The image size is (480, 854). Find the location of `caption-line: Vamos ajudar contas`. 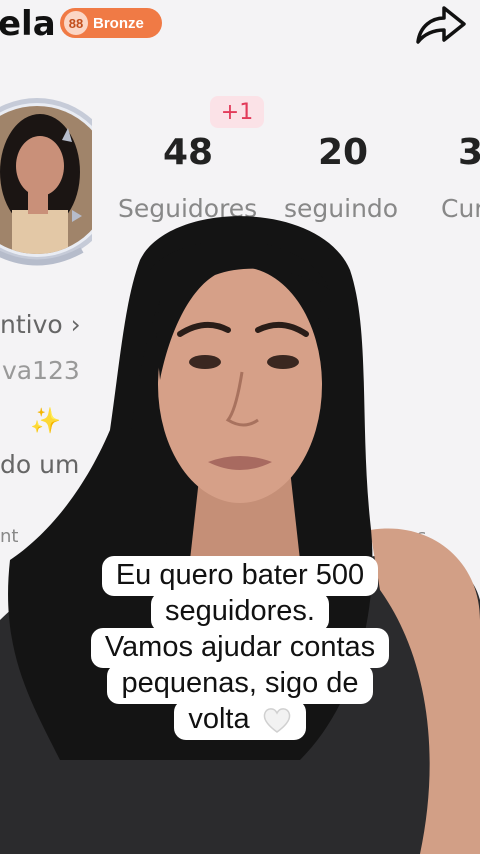

caption-line: Vamos ajudar contas is located at coordinates (240, 648).